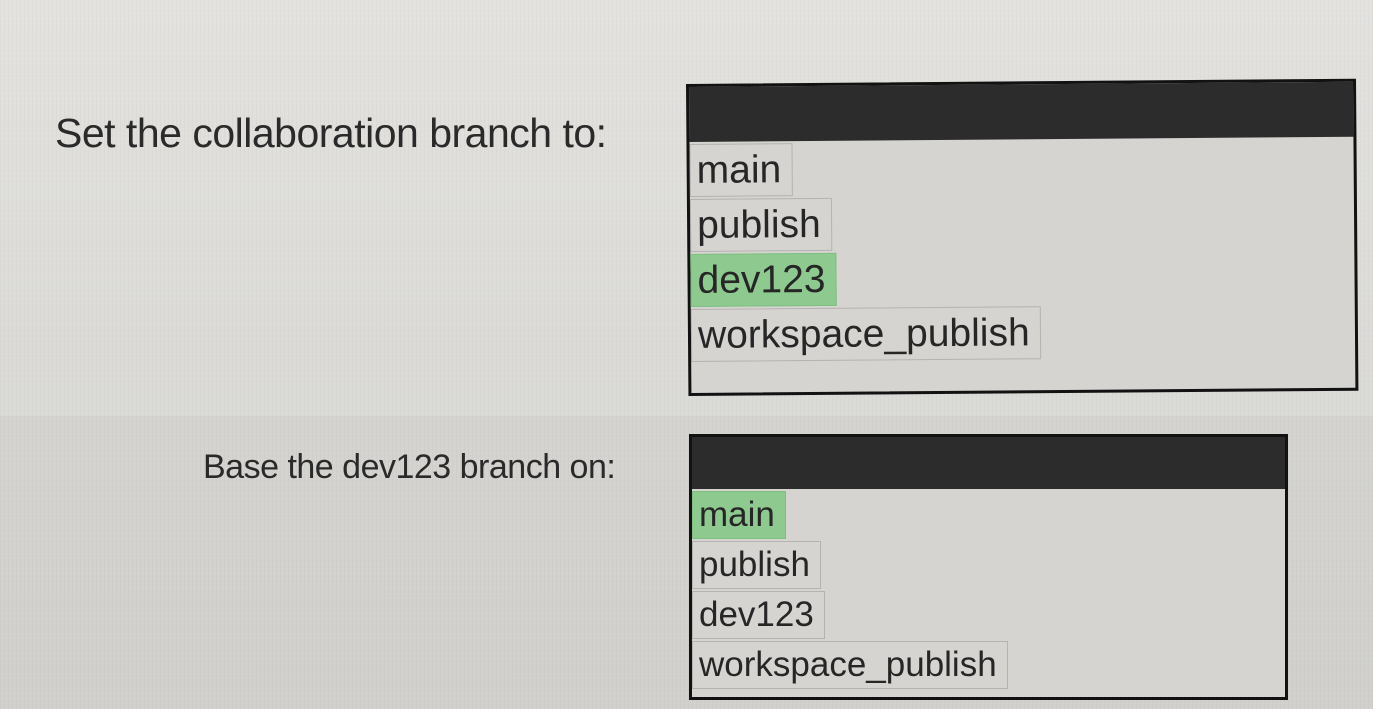  Describe the element at coordinates (409, 467) in the screenshot. I see `base-branch-prompt: Base the dev123 branch on:` at that location.